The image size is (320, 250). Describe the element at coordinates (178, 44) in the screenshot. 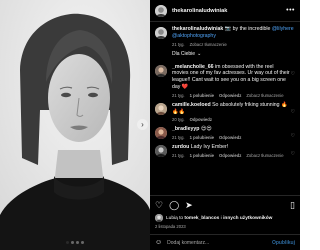

I see `caption-time: 21 tyg.` at that location.